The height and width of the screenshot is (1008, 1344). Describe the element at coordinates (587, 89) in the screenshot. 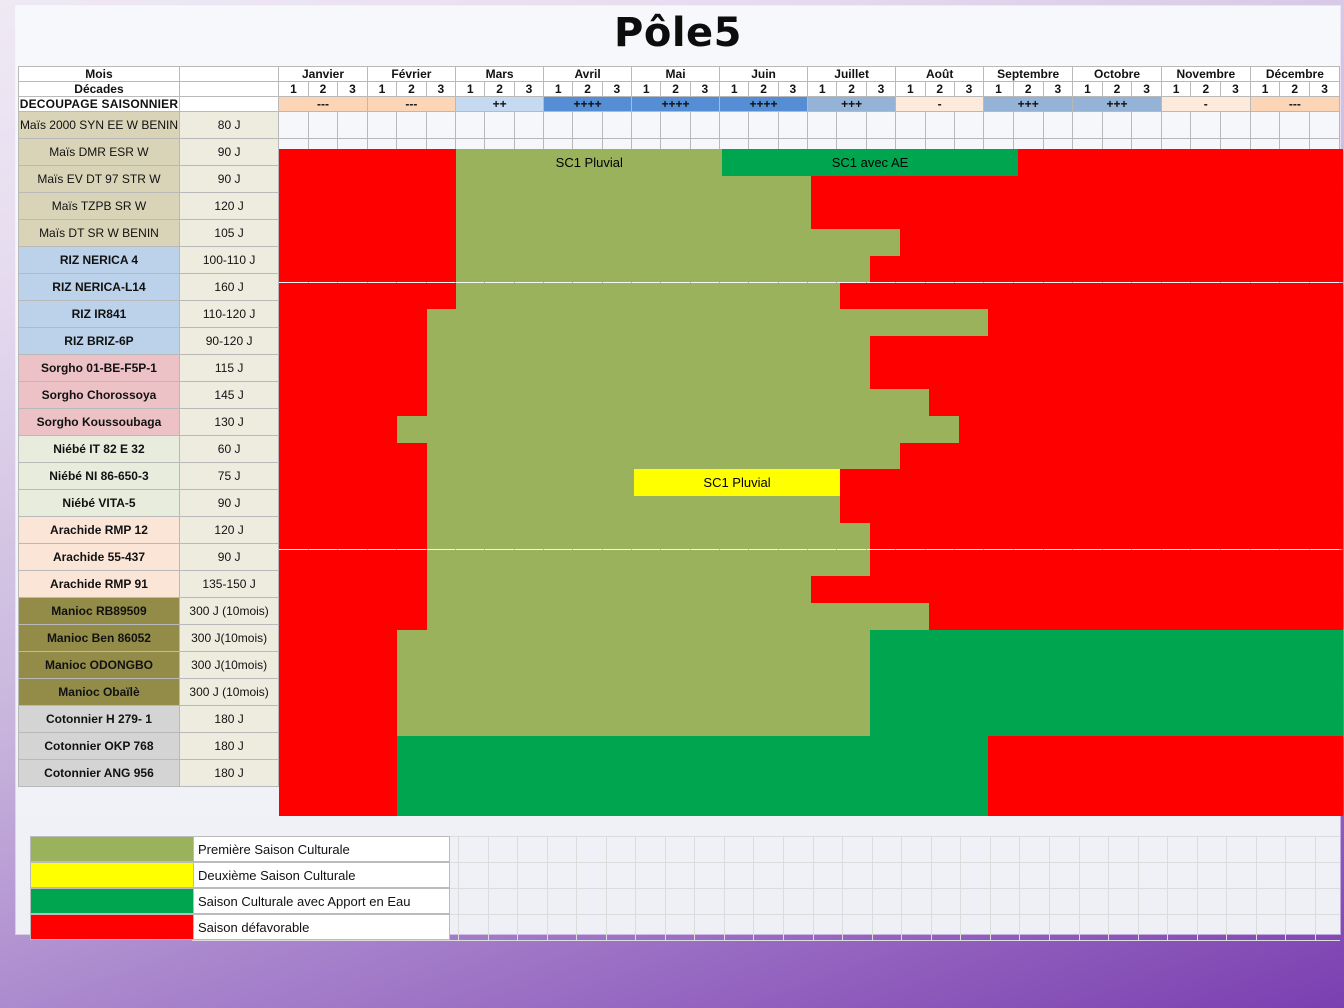

I see `decade-number-11: 2` at that location.